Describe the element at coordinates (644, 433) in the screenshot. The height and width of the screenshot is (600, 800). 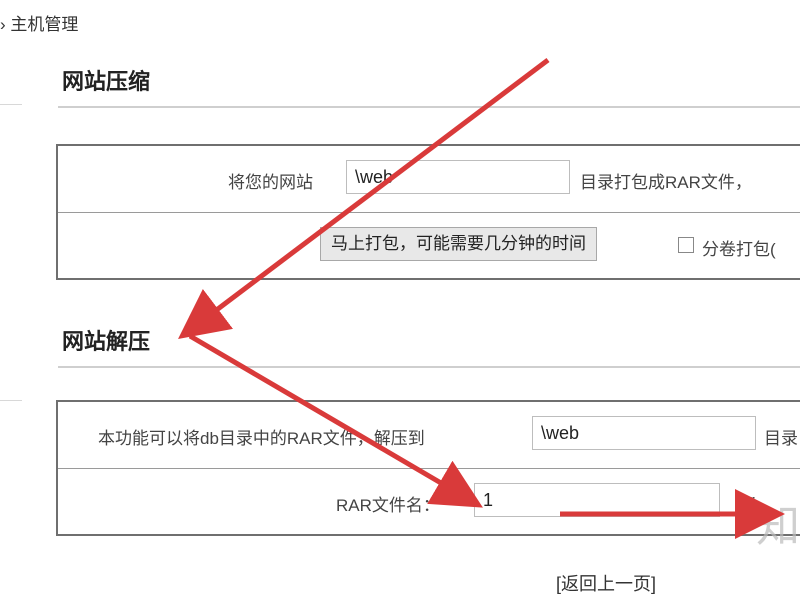
I see `extract-target-input: \web` at that location.